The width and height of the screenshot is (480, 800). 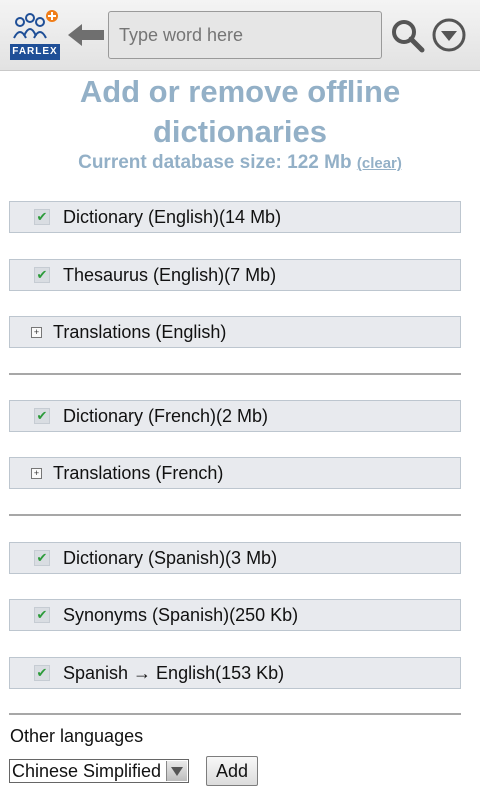 What do you see at coordinates (240, 131) in the screenshot?
I see `page-title-line2: dictionaries` at bounding box center [240, 131].